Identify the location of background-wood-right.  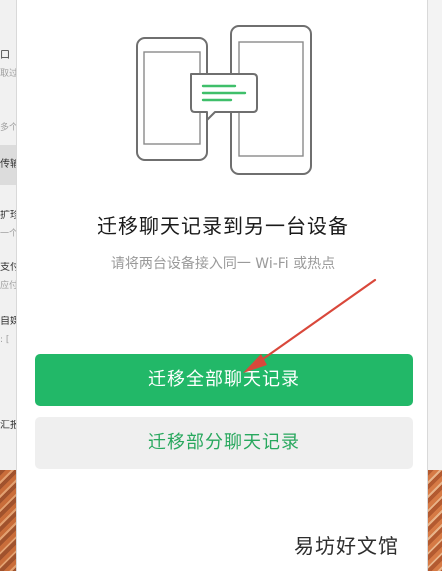
(435, 520).